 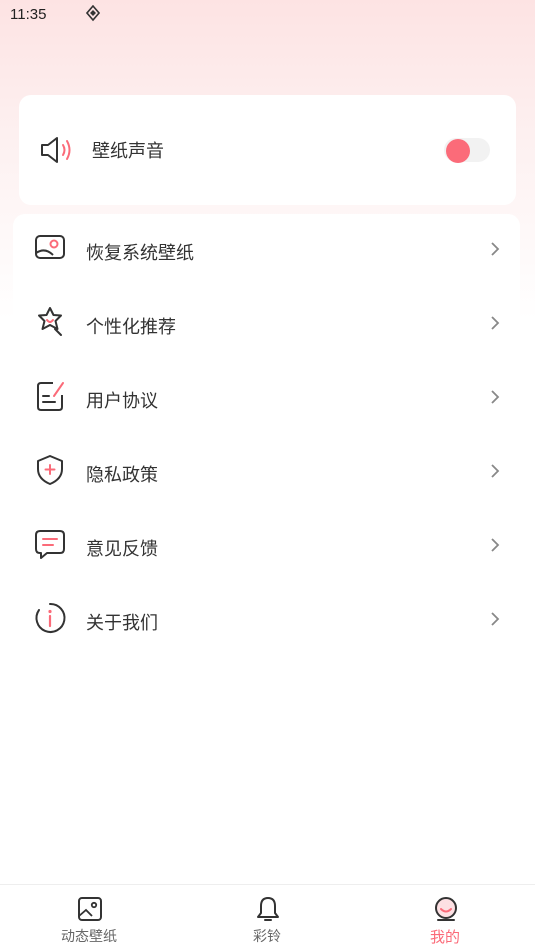 I want to click on restore-wallpaper-icon, so click(x=50, y=247).